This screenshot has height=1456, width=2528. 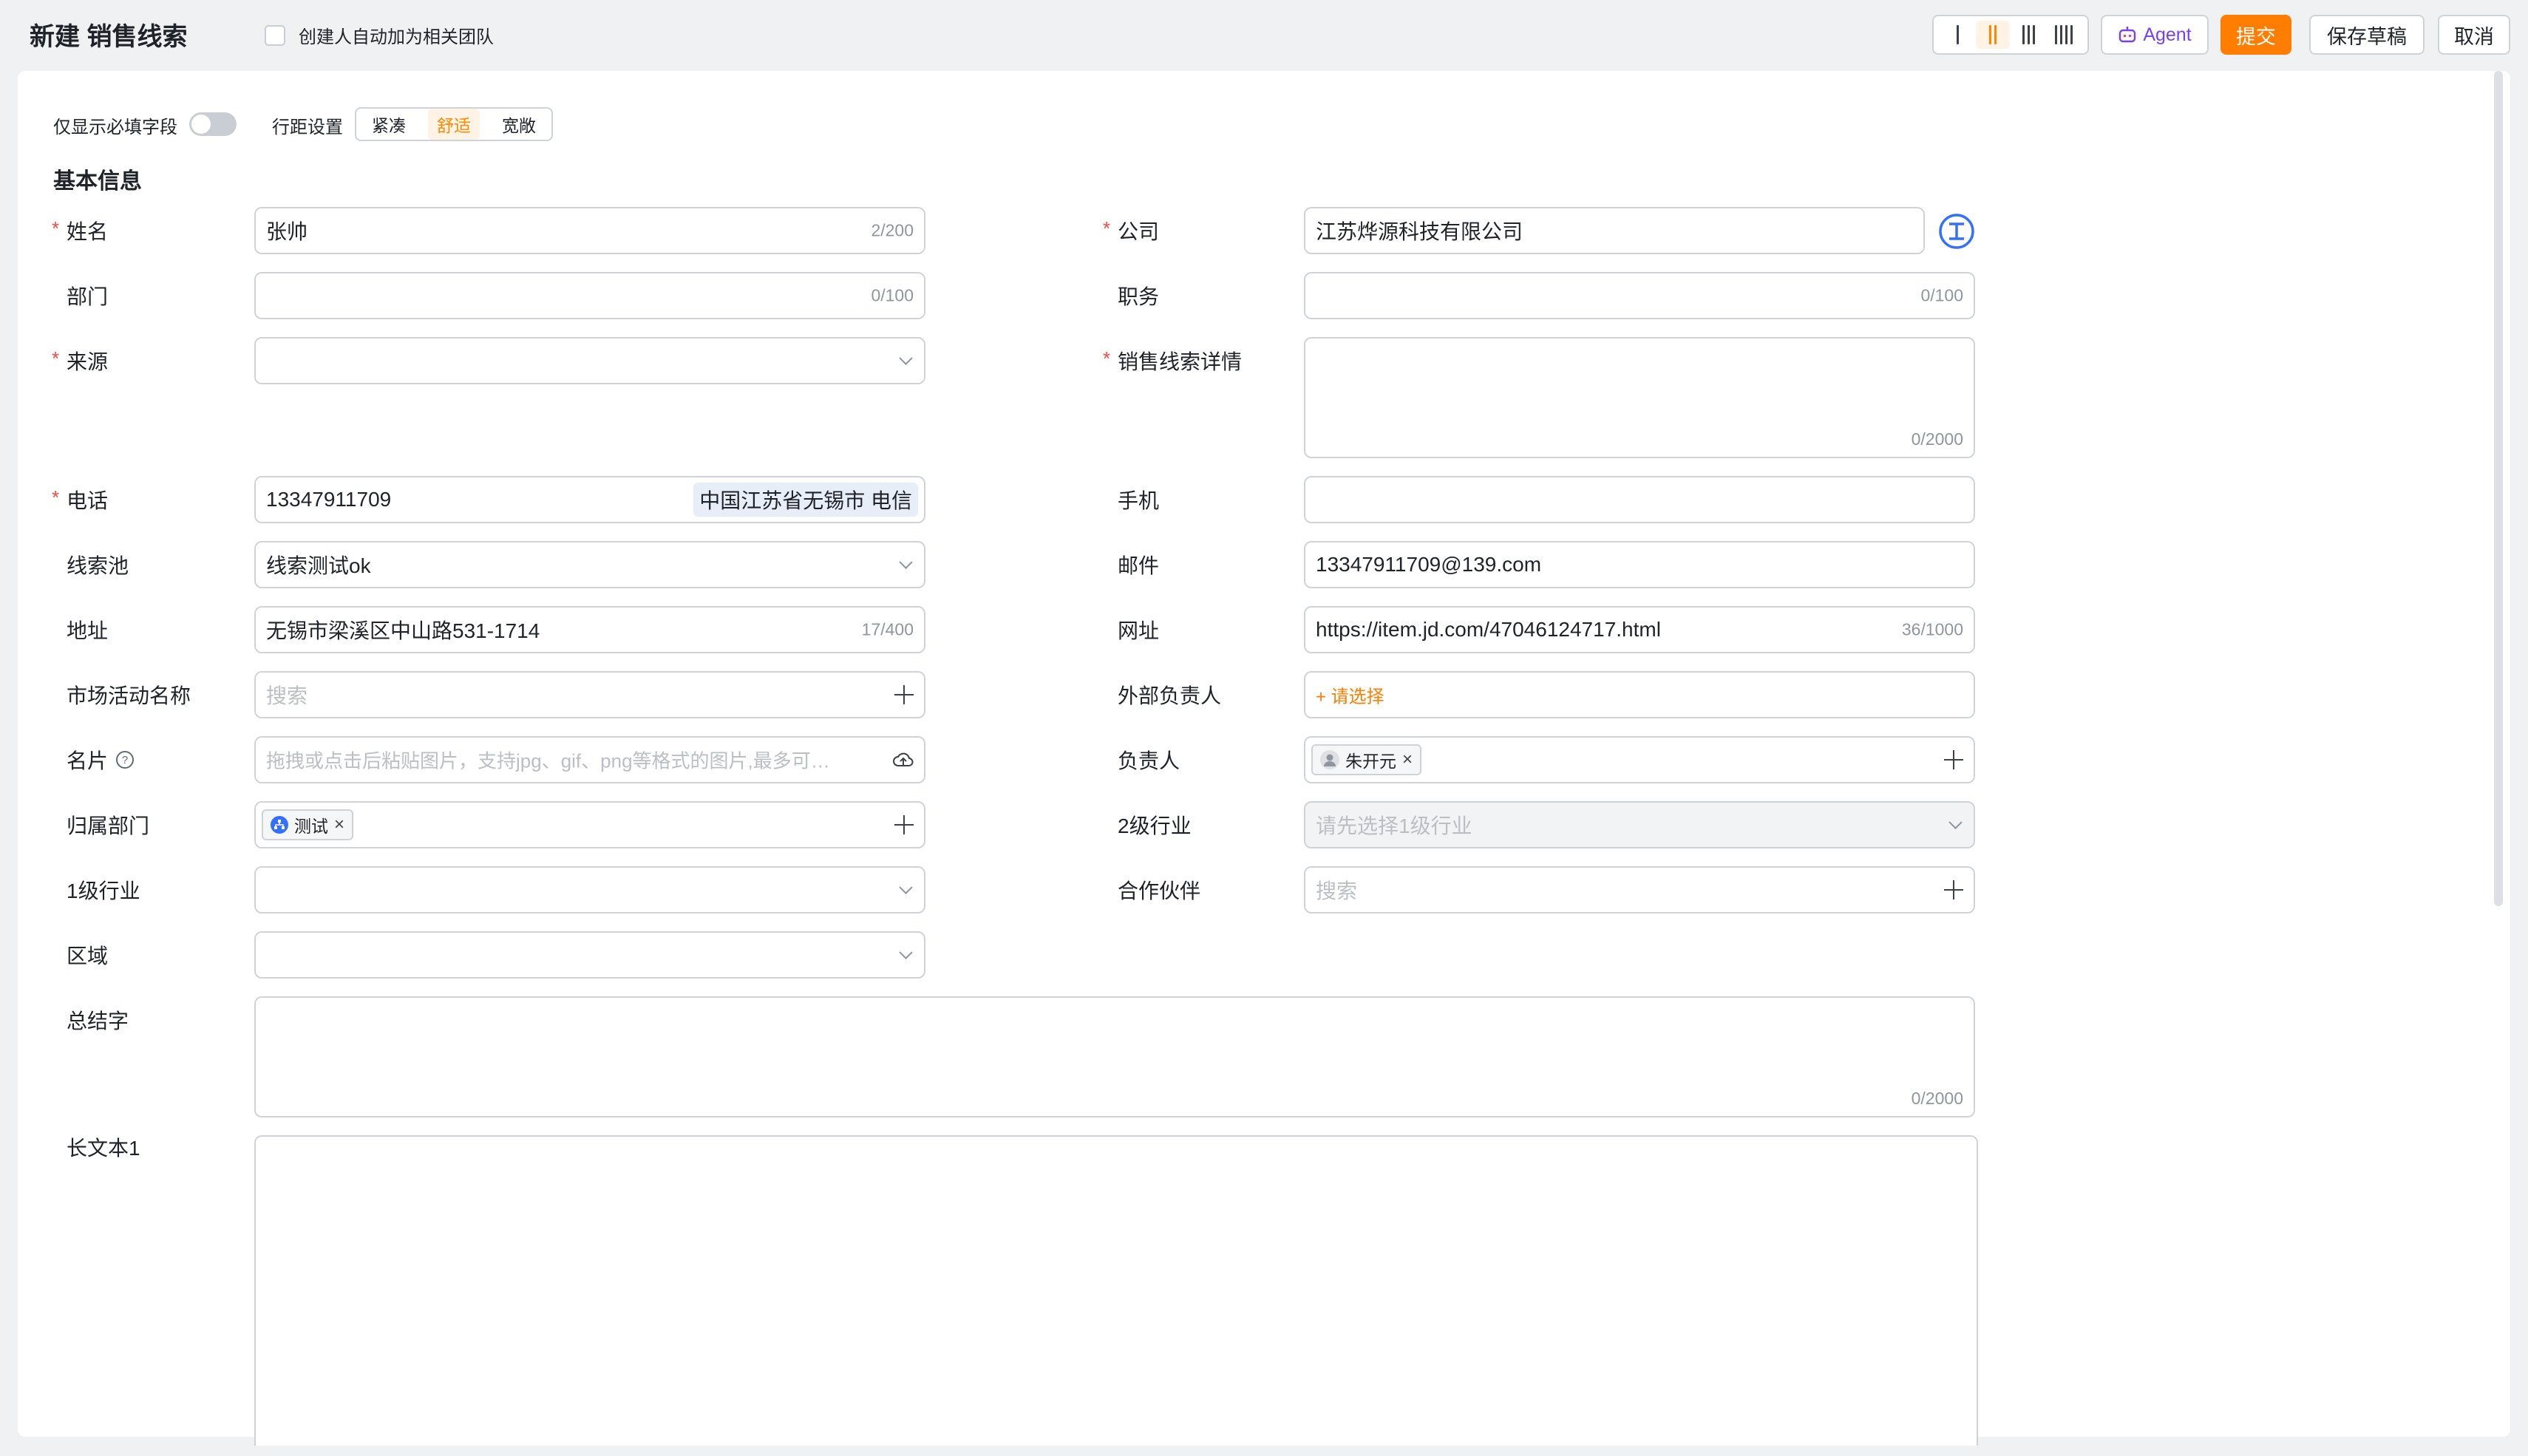 I want to click on company-info-icon, so click(x=1957, y=231).